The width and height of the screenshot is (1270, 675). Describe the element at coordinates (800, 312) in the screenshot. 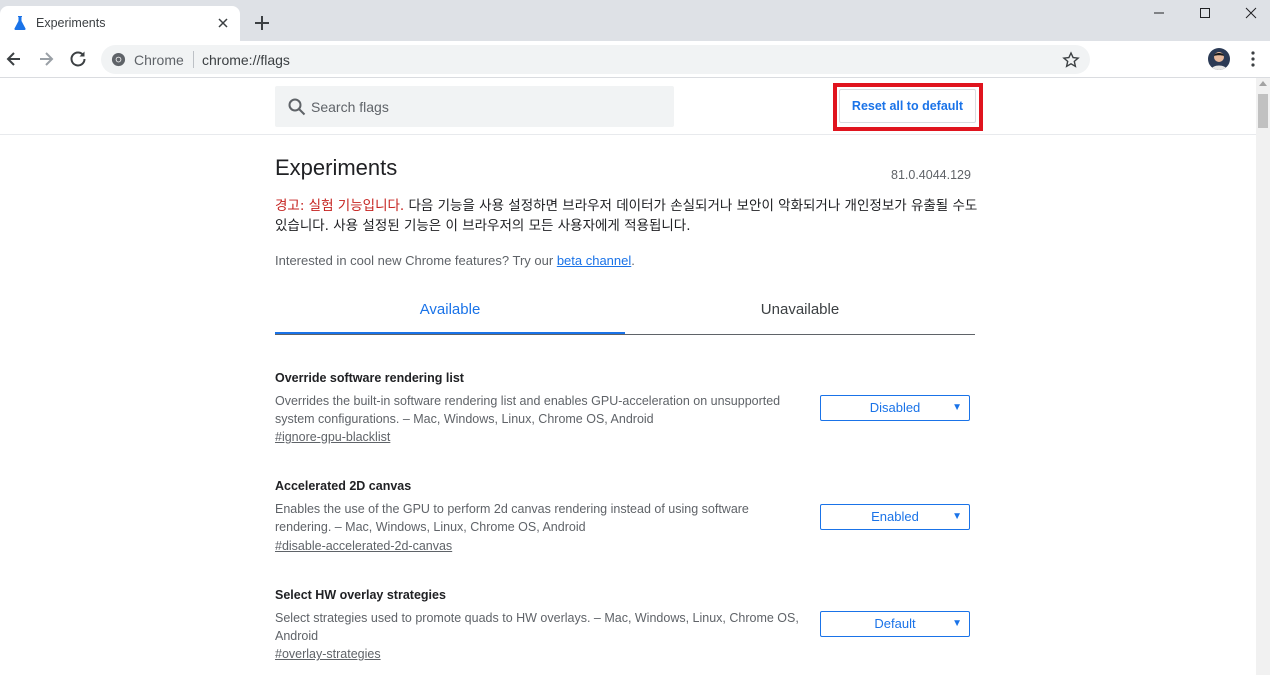

I see `tab-unavailable: Unavailable` at that location.